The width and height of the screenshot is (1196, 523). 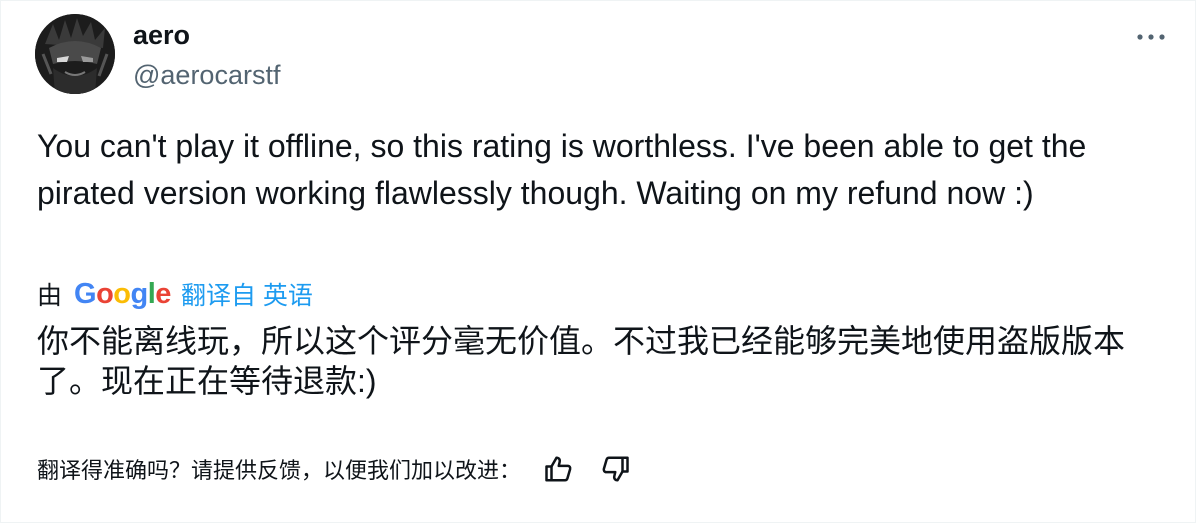 I want to click on thumbs-up-button, so click(x=559, y=469).